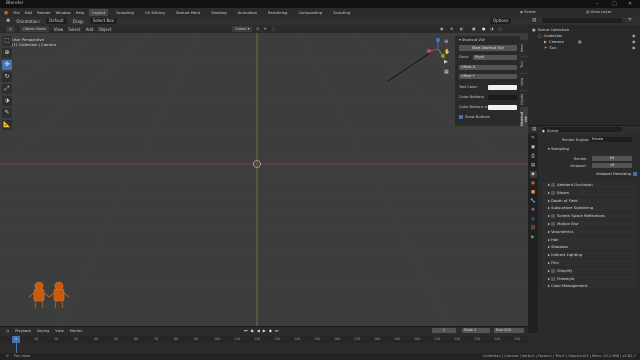 The height and width of the screenshot is (360, 640). What do you see at coordinates (444, 330) in the screenshot?
I see `current-frame-field: 1` at bounding box center [444, 330].